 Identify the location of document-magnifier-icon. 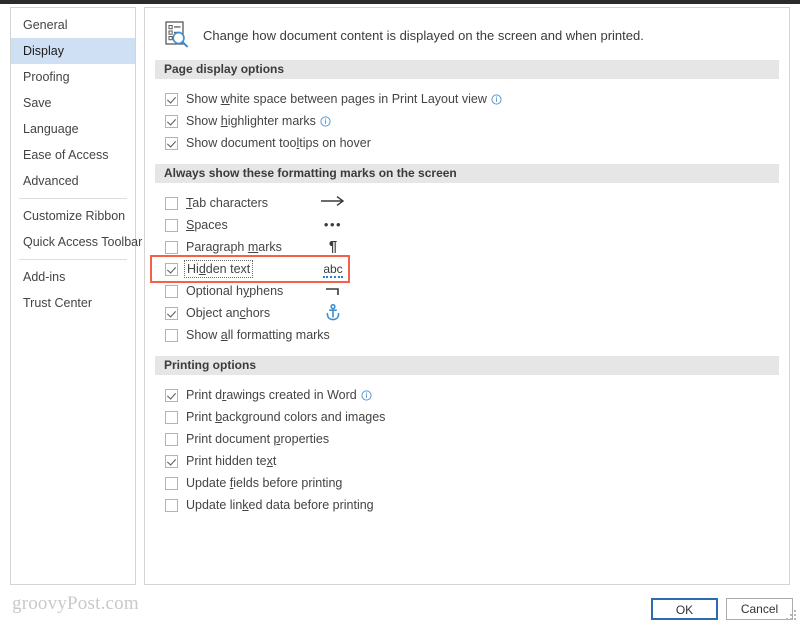
(177, 35).